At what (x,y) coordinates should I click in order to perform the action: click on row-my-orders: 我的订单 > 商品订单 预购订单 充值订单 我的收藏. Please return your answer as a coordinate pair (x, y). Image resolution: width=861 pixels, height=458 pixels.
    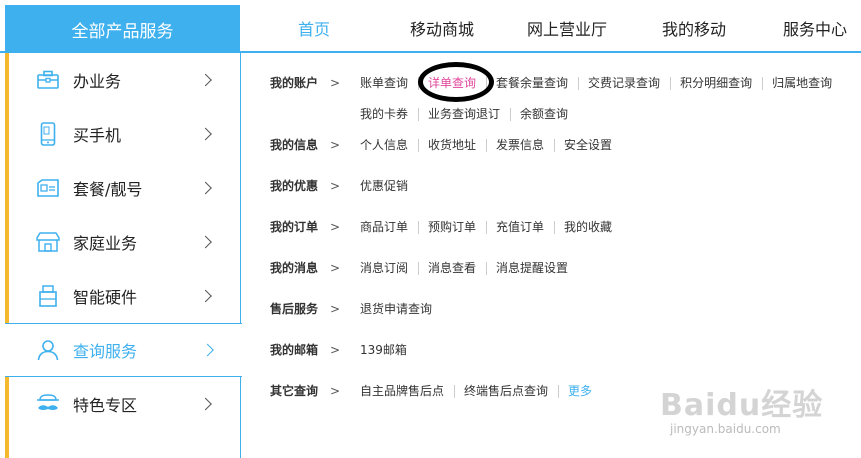
    Looking at the image, I should click on (560, 232).